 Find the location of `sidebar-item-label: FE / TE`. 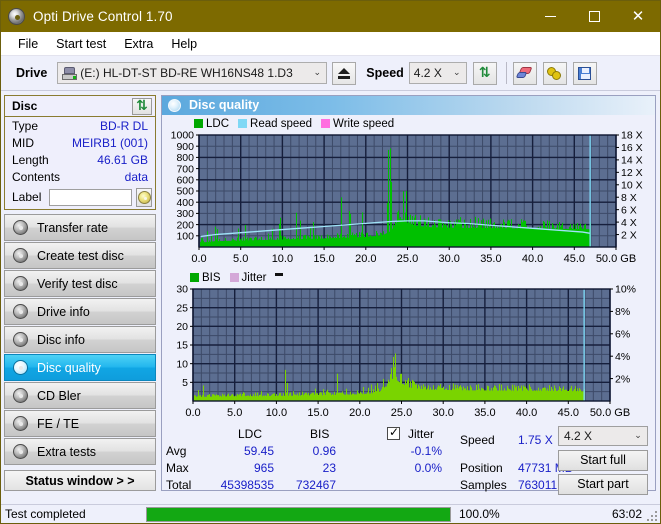

sidebar-item-label: FE / TE is located at coordinates (58, 423).